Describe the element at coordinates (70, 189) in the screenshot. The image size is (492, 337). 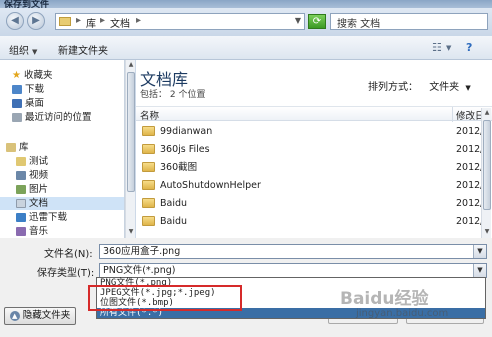
I see `nav-item-pictures: 图片` at that location.